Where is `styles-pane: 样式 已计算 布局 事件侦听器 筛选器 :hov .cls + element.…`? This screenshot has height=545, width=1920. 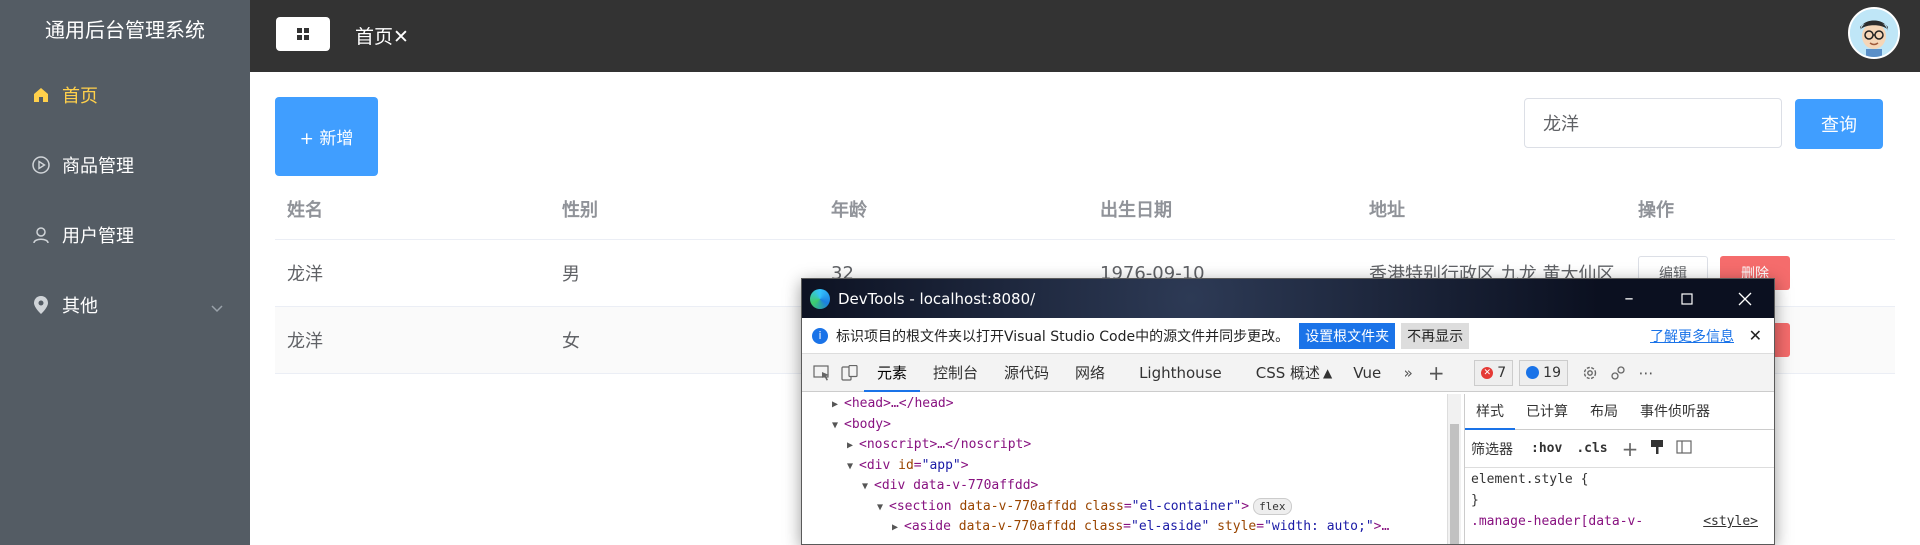 styles-pane: 样式 已计算 布局 事件侦听器 筛选器 :hov .cls + element.… is located at coordinates (1619, 469).